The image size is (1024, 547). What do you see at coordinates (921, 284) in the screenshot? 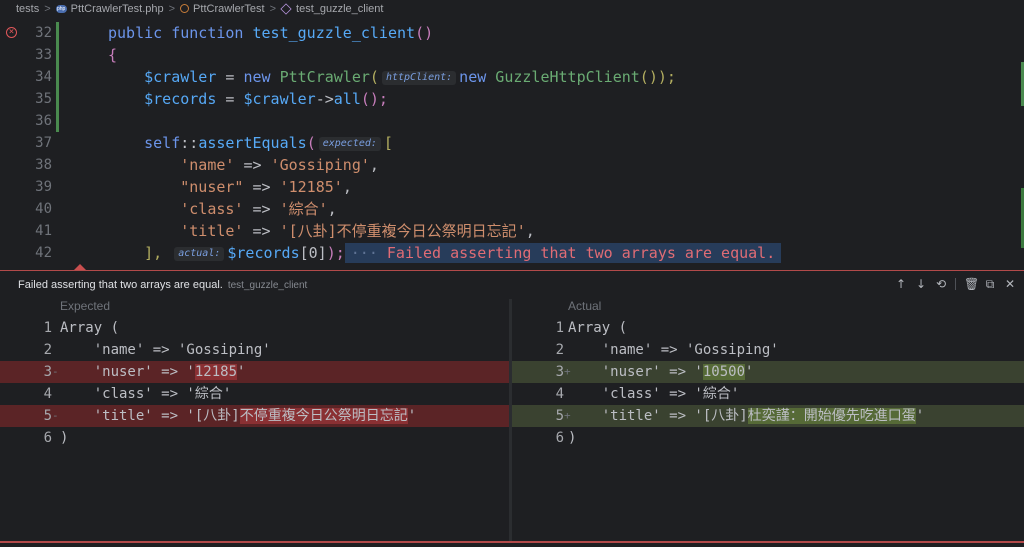
I see `arrow-down-icon: ↓` at bounding box center [921, 284].